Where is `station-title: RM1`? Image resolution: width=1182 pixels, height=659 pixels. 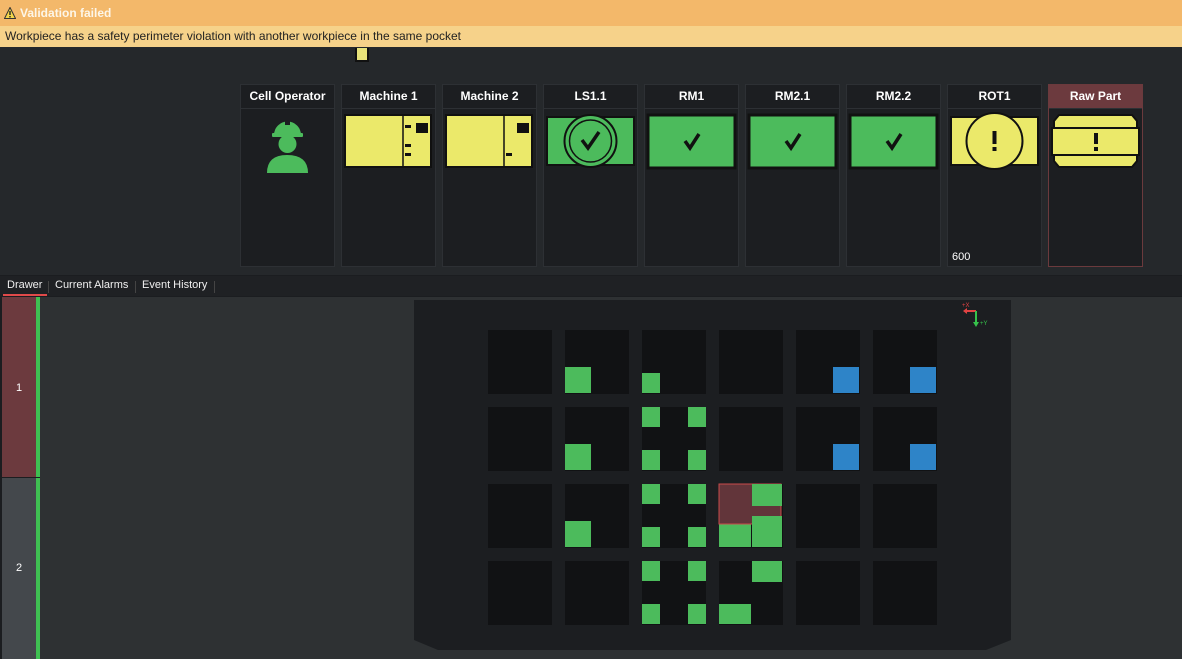
station-title: RM1 is located at coordinates (691, 97).